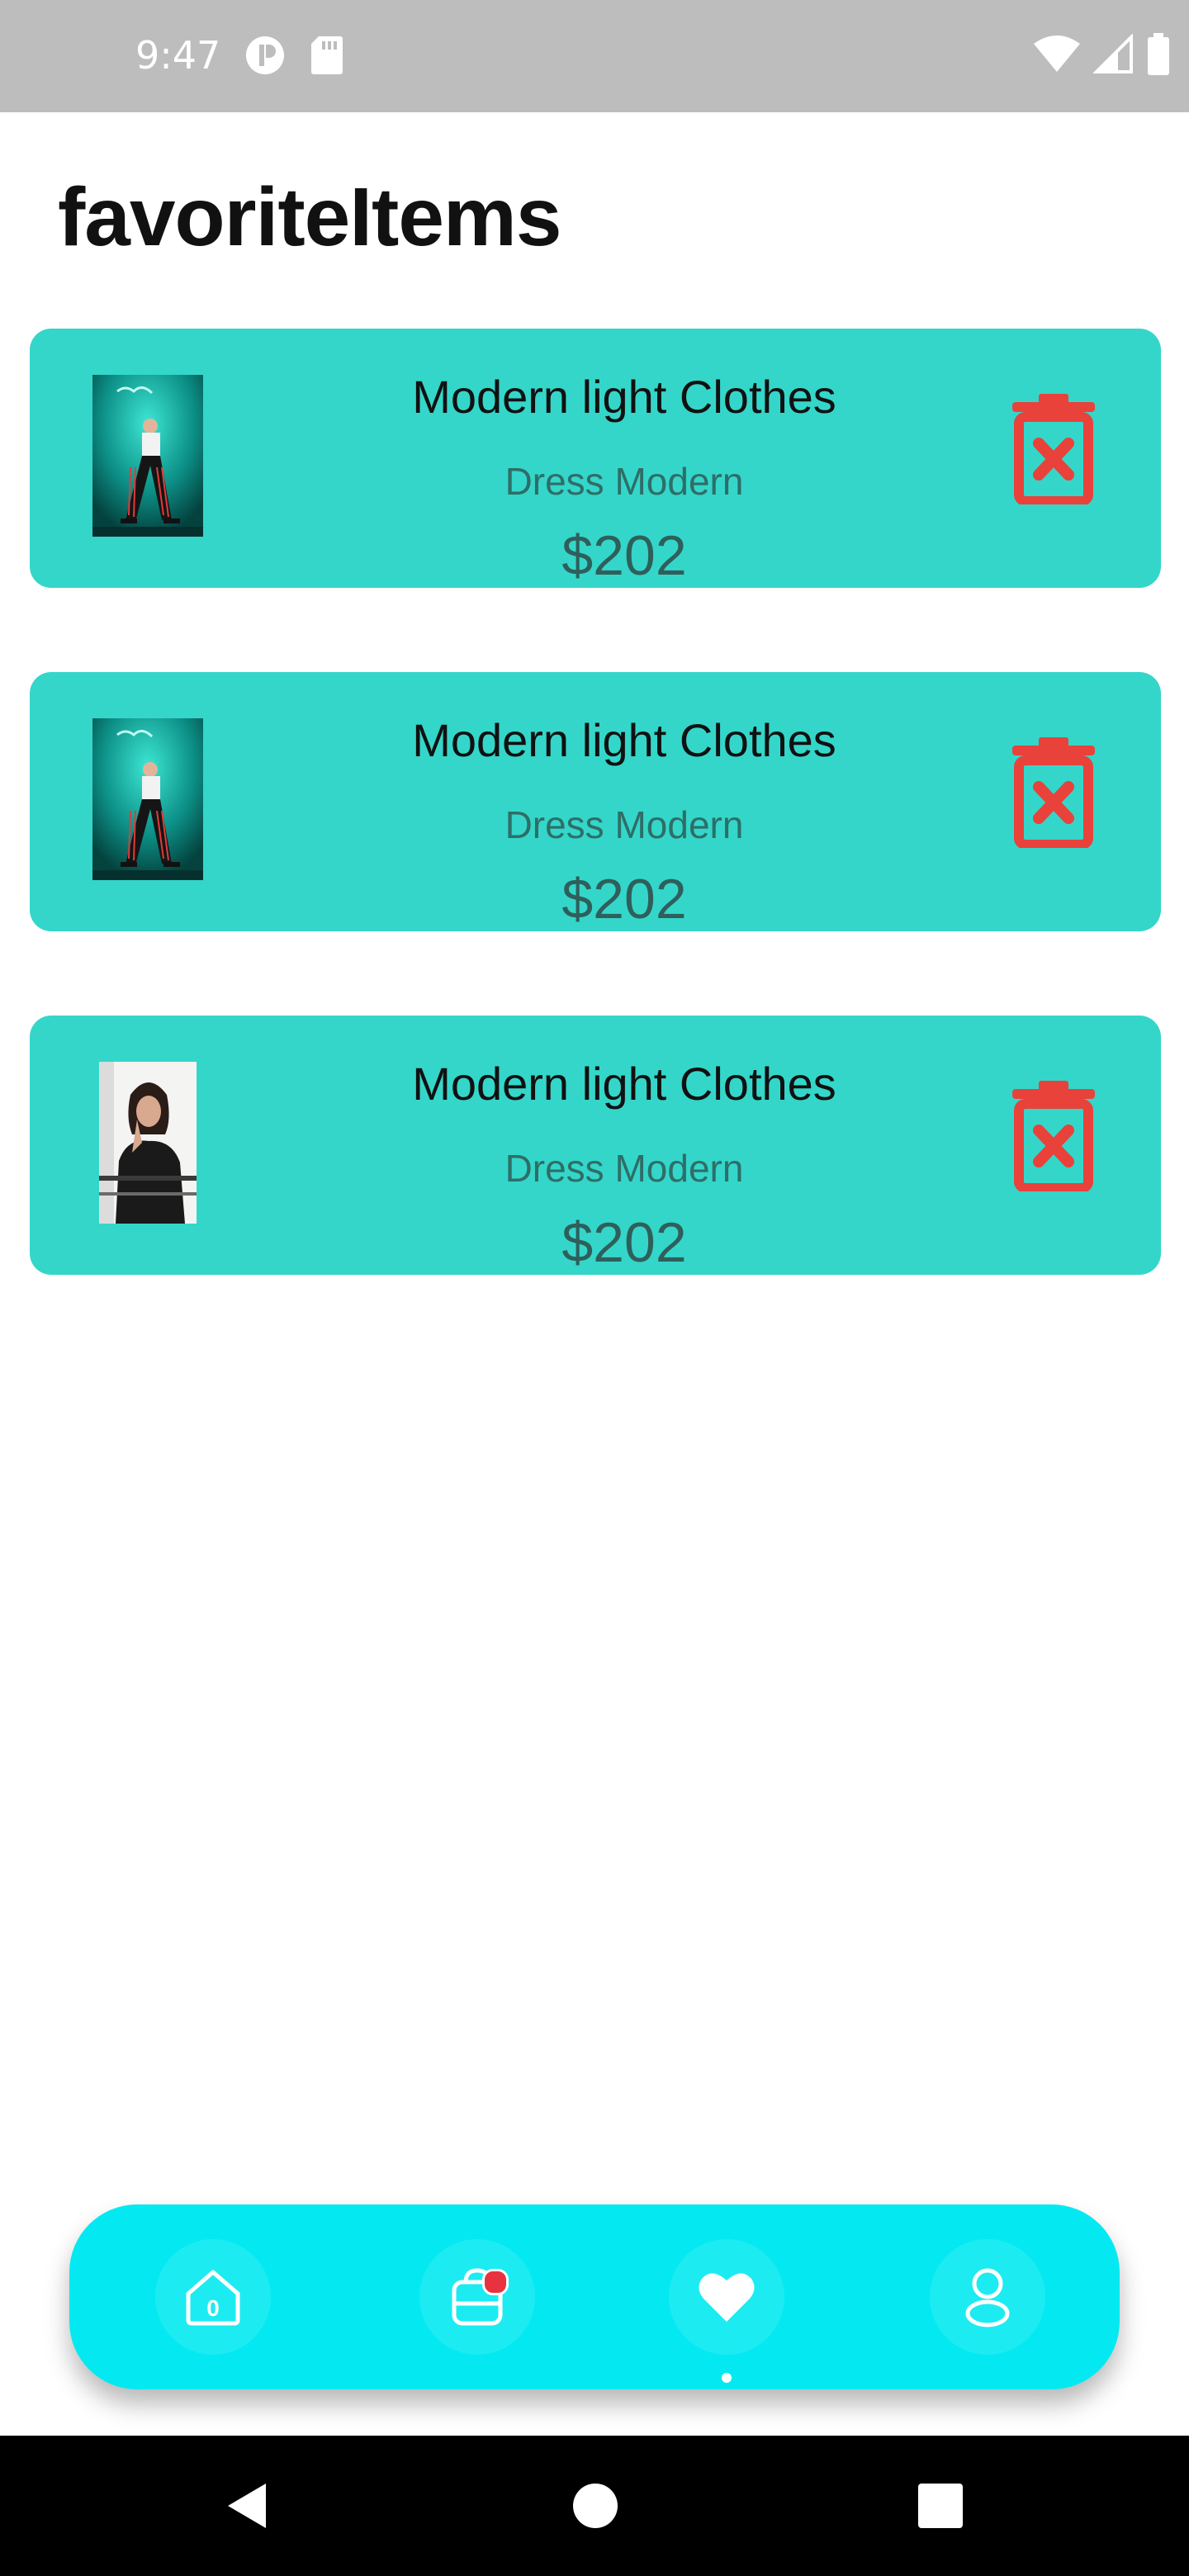  What do you see at coordinates (727, 2297) in the screenshot?
I see `heart-icon` at bounding box center [727, 2297].